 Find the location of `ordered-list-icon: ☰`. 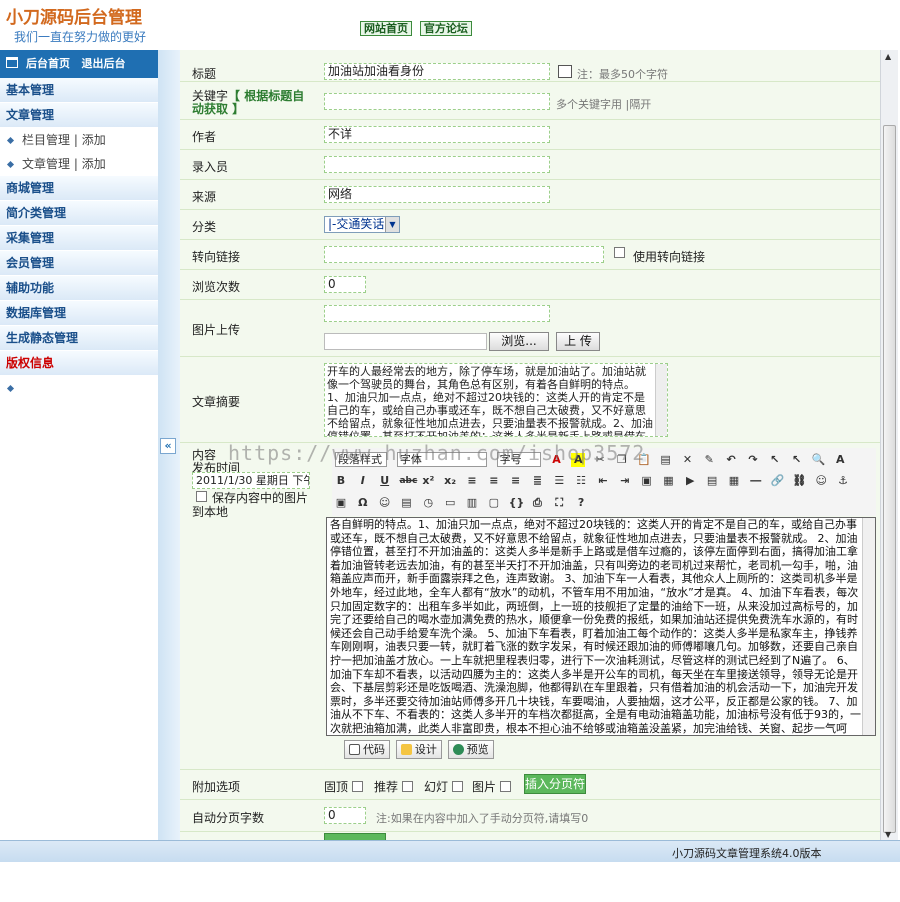

ordered-list-icon: ☰ is located at coordinates (559, 481).